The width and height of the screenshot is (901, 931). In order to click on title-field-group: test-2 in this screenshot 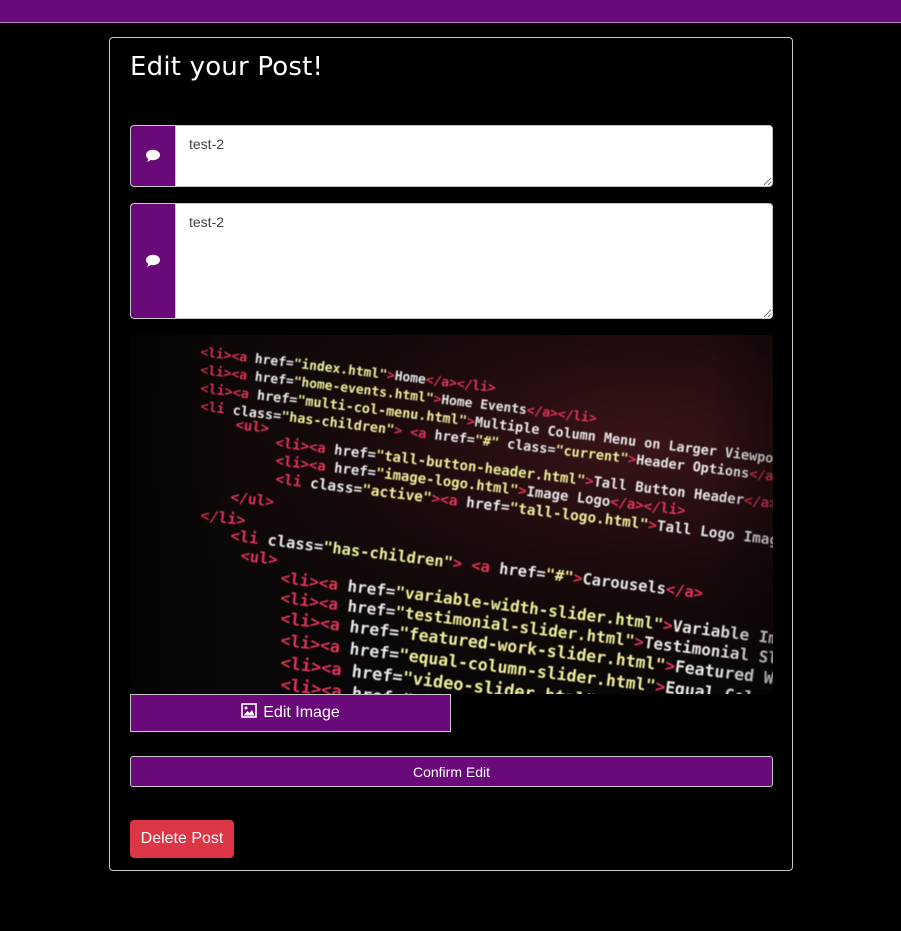, I will do `click(451, 156)`.